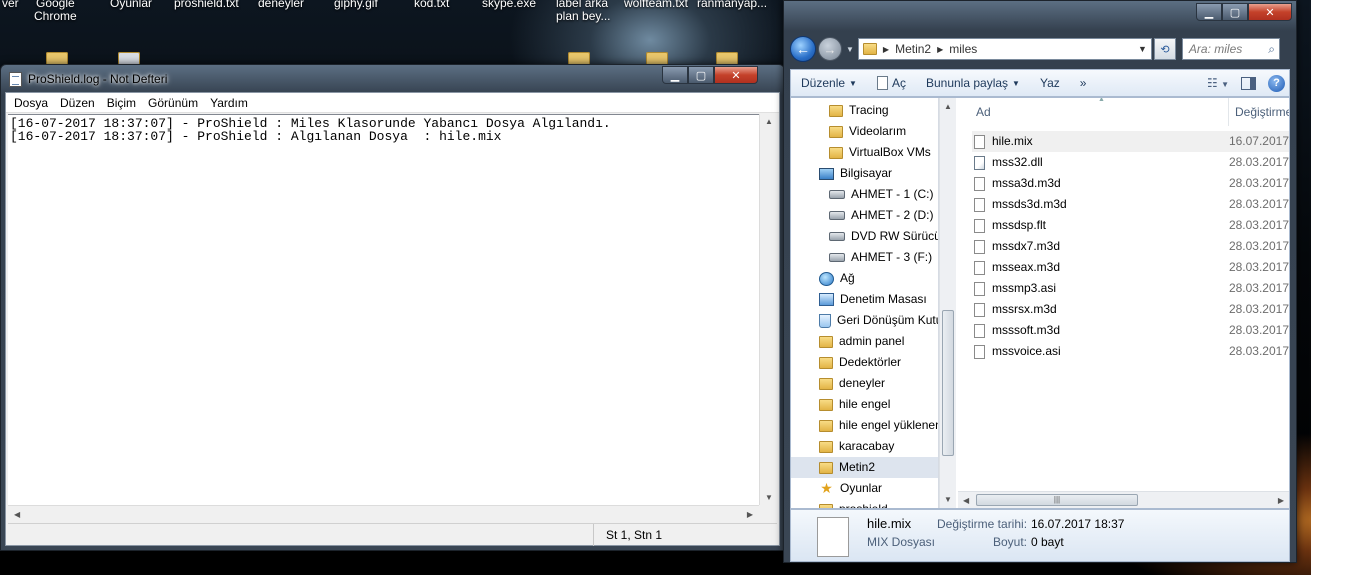 The width and height of the screenshot is (1366, 575). I want to click on recent-pages-dropdown-icon: ▼, so click(850, 49).